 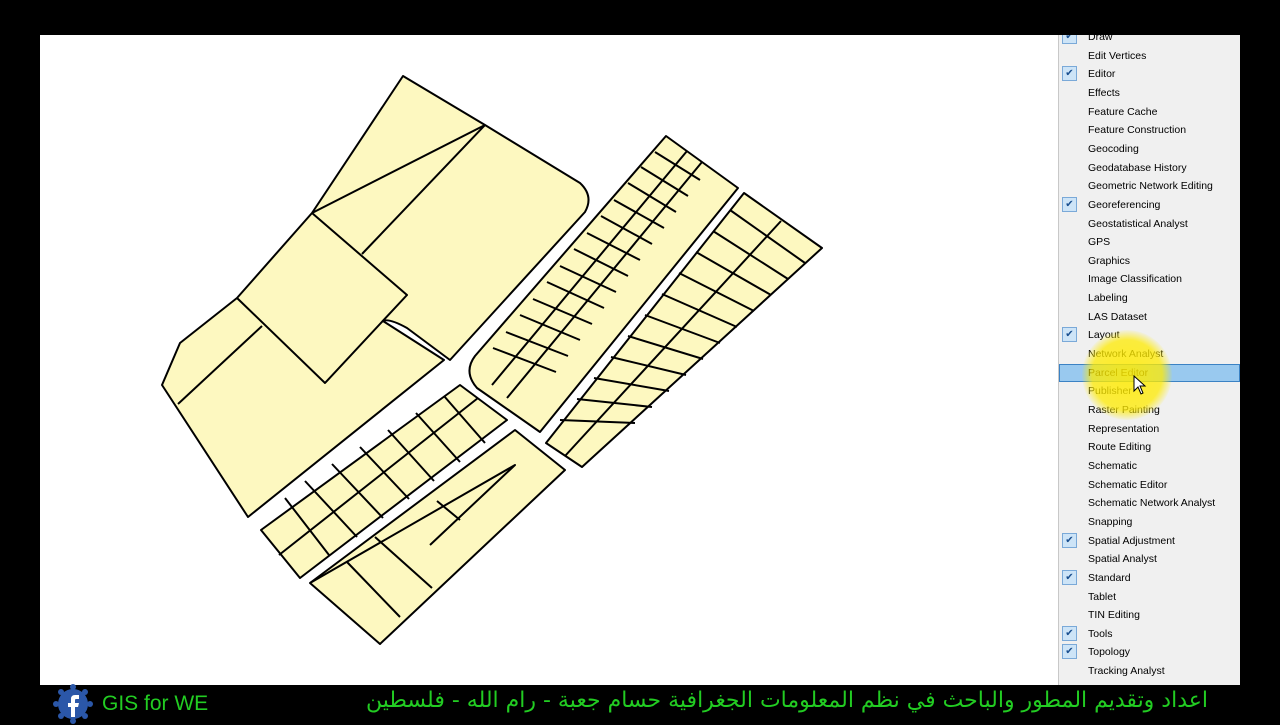 I want to click on menu-item-label: Publisher, so click(x=1110, y=391).